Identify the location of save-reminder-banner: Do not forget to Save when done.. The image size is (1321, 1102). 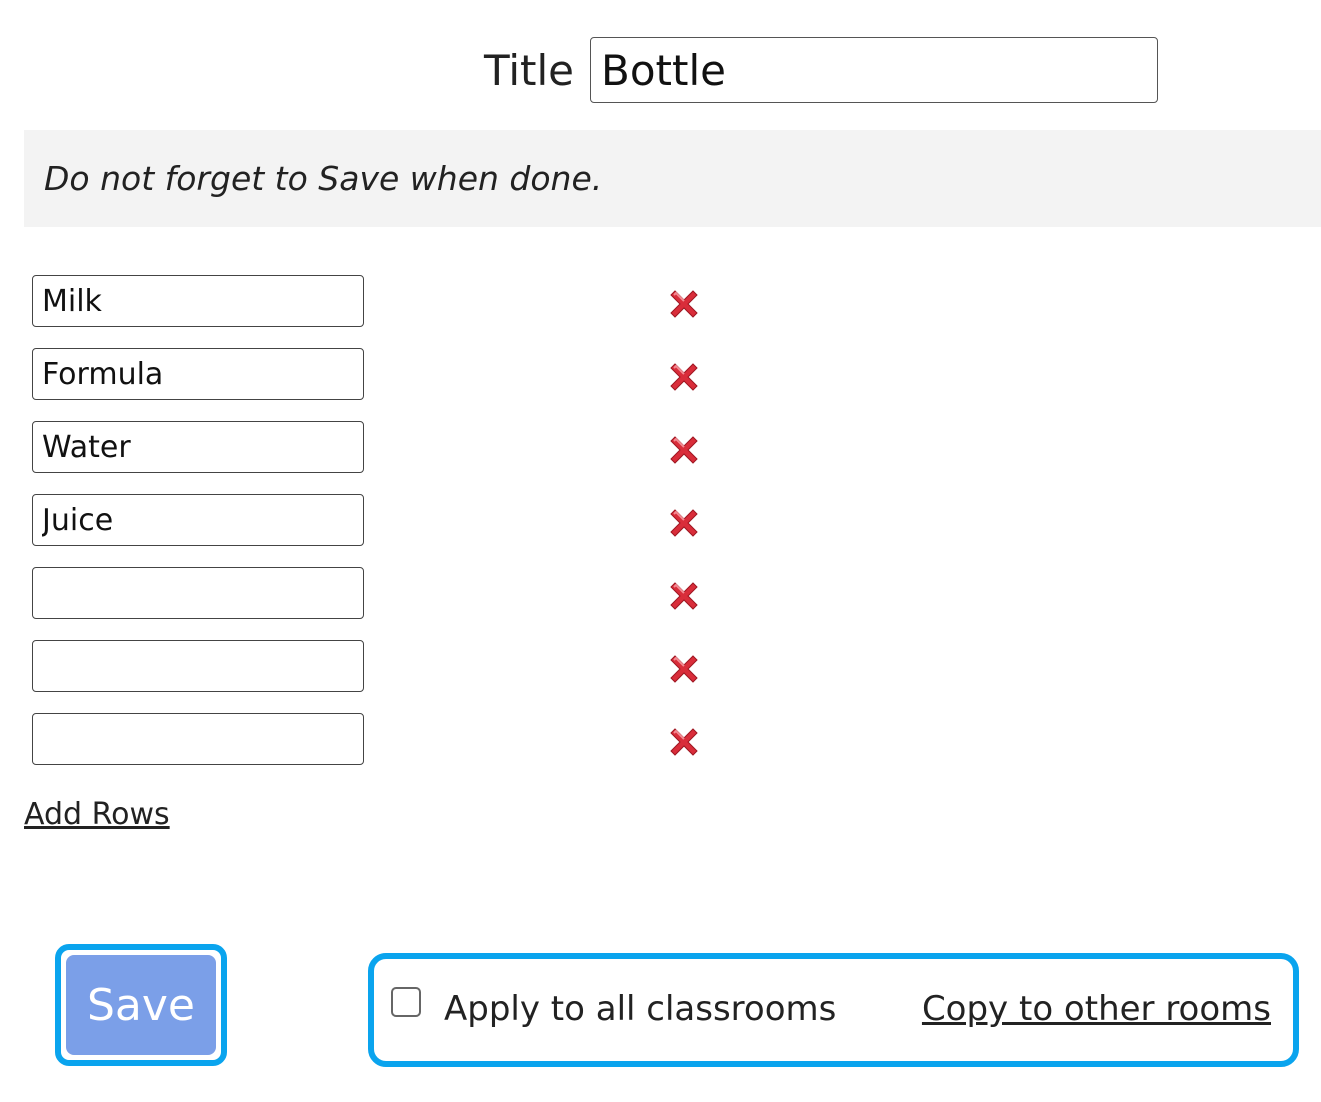
(672, 178).